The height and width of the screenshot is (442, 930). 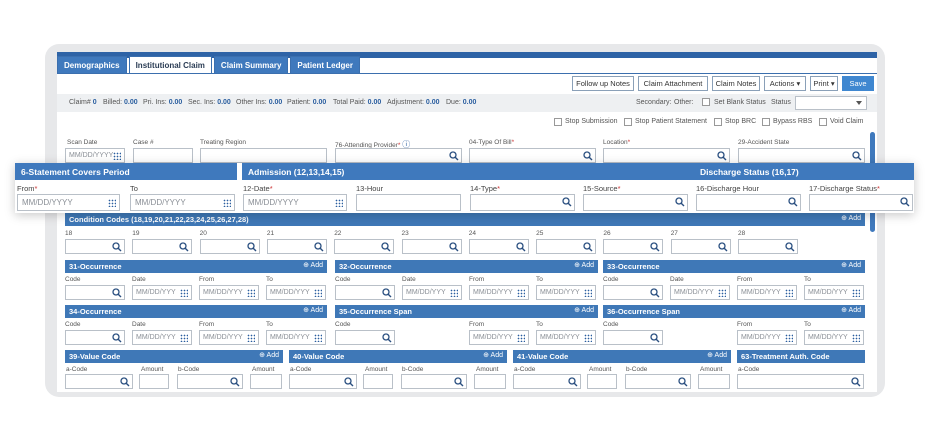 What do you see at coordinates (269, 355) in the screenshot?
I see `add-value-code-39-button: ⊕ Add` at bounding box center [269, 355].